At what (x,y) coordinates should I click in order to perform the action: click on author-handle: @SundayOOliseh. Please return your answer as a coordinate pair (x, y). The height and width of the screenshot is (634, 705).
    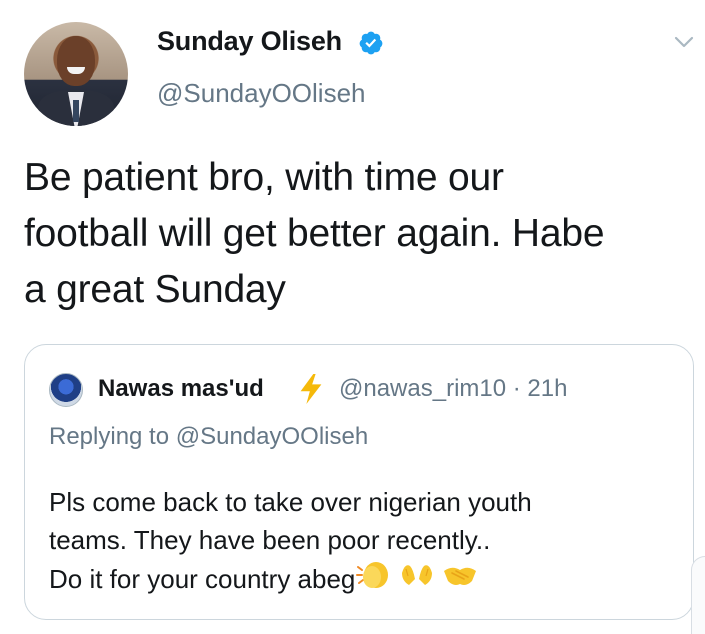
    Looking at the image, I should click on (261, 93).